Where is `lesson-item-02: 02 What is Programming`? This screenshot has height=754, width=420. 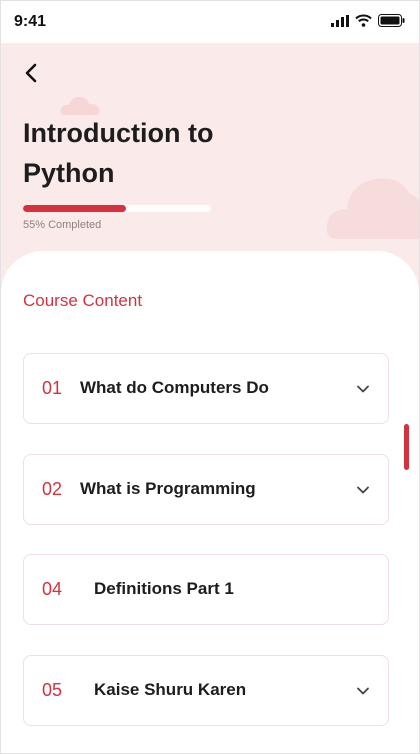
lesson-item-02: 02 What is Programming is located at coordinates (206, 489).